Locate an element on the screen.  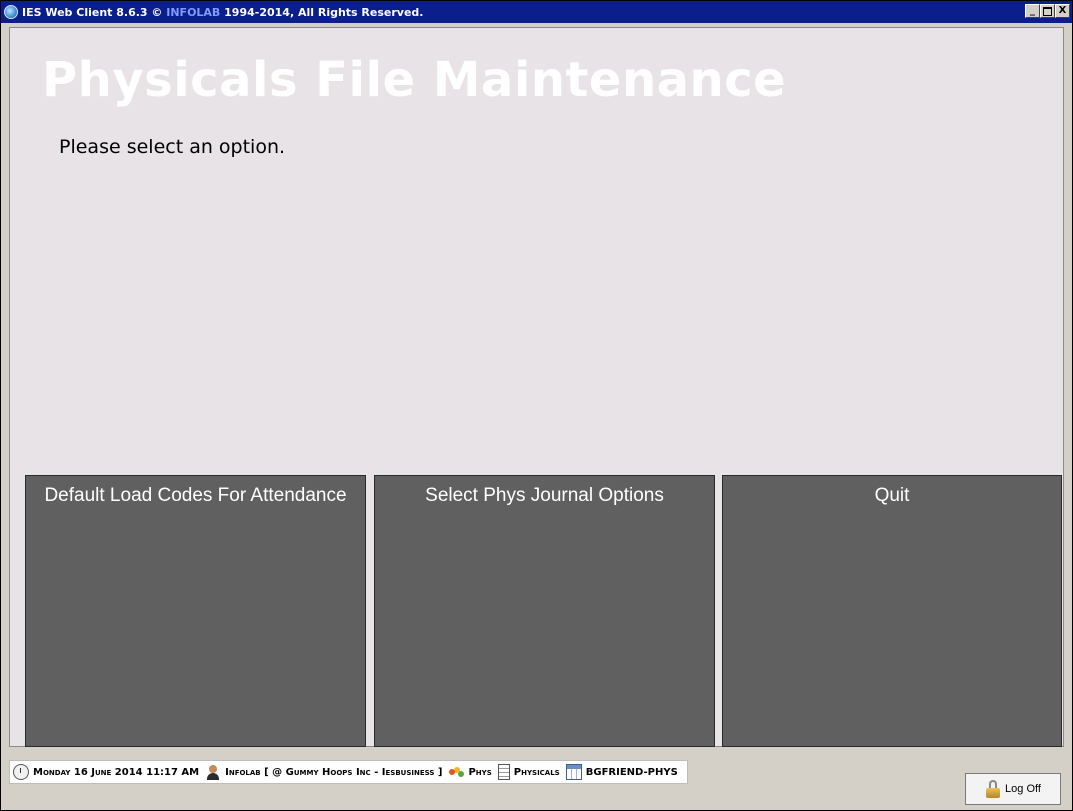
prompt-text: Please select an option. is located at coordinates (172, 147).